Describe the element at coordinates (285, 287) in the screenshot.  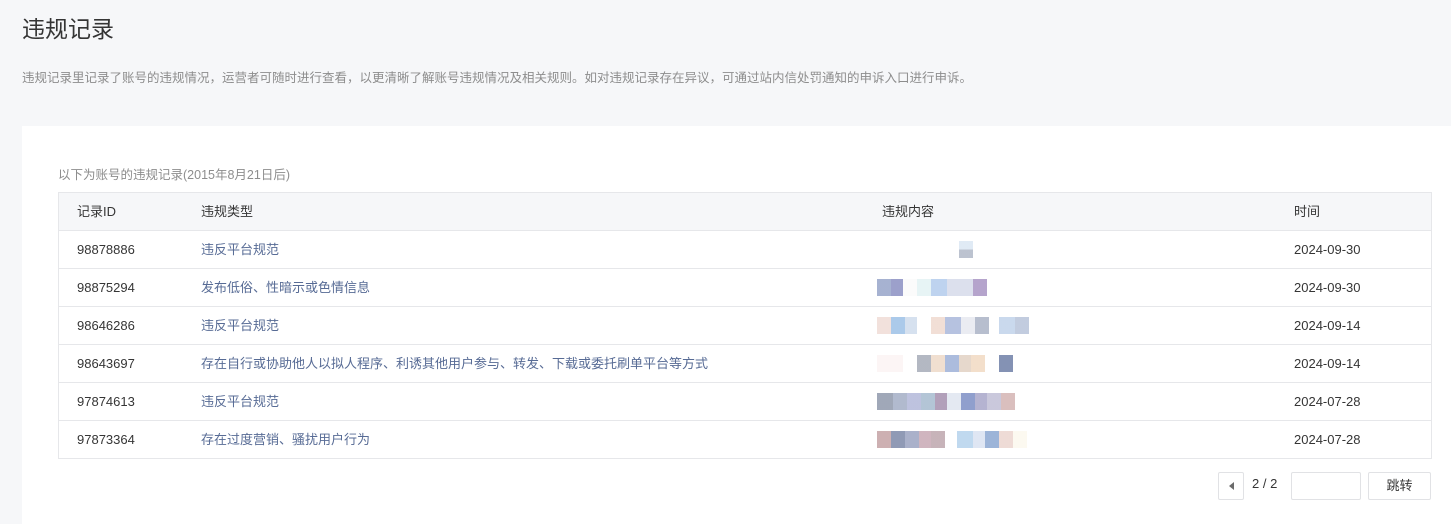
I see `record-type-link: 发布低俗、性暗示或色情信息` at that location.